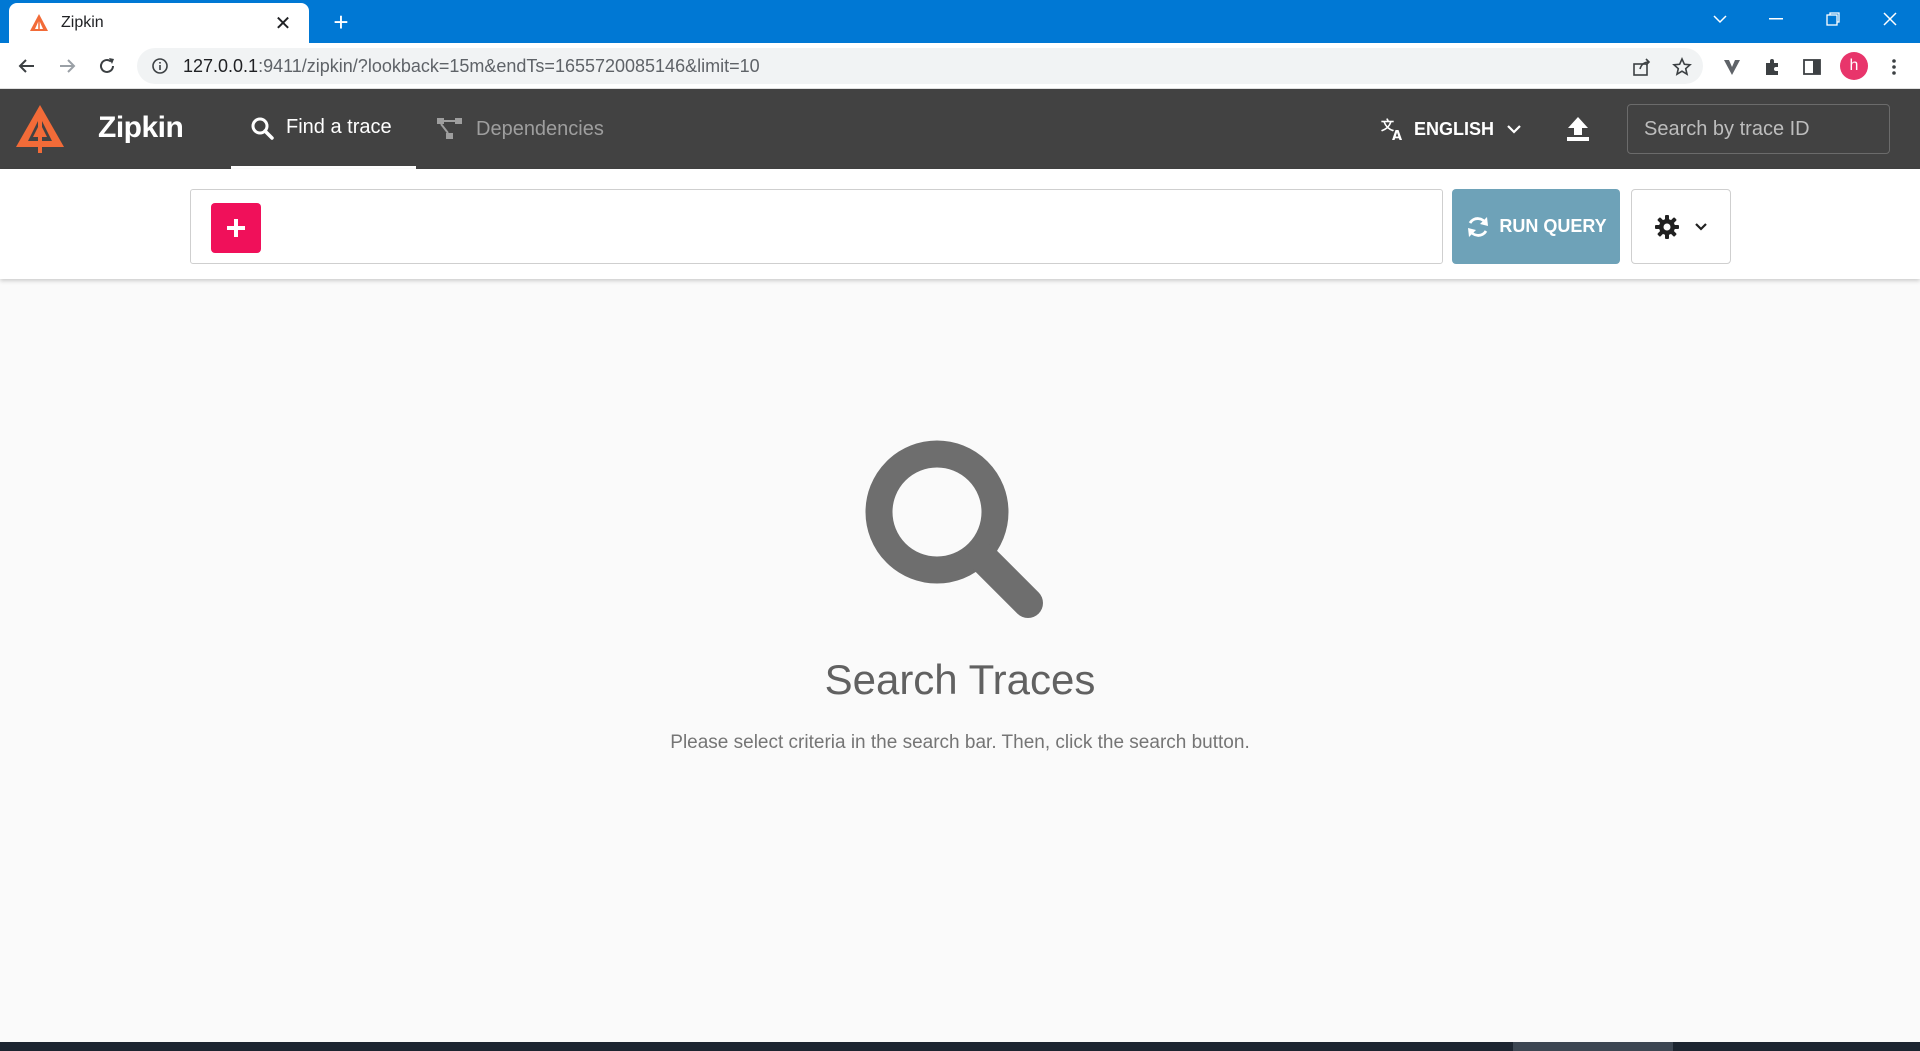 This screenshot has height=1051, width=1920. Describe the element at coordinates (1553, 226) in the screenshot. I see `run-query-label: RUN QUERY` at that location.